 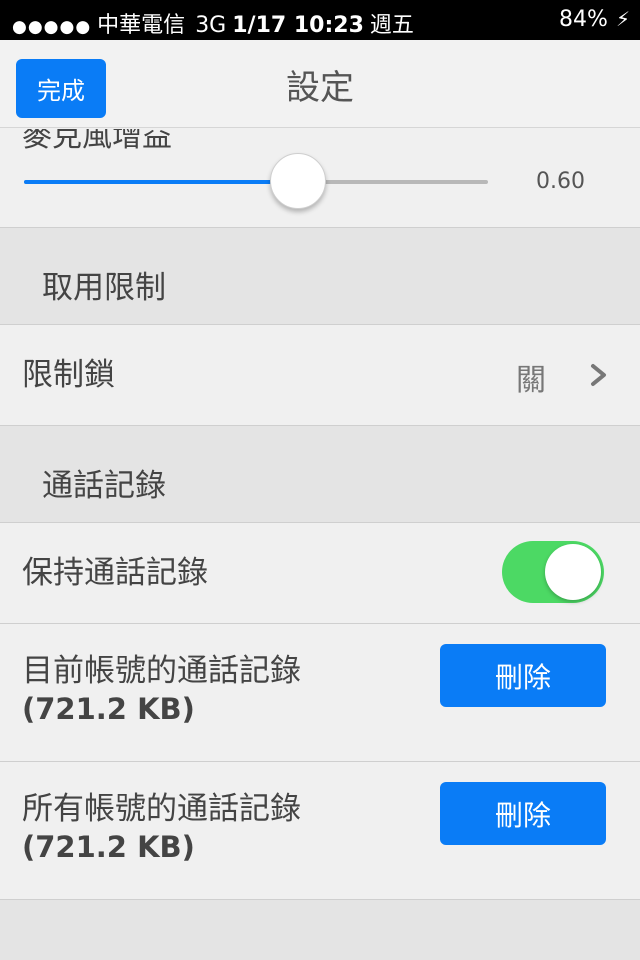 I want to click on network-type: 3G, so click(x=211, y=25).